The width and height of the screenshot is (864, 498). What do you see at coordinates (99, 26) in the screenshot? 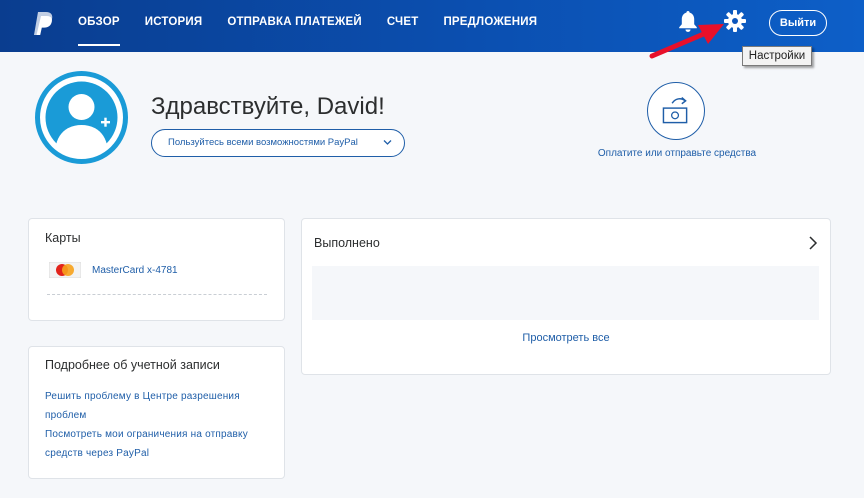
I see `nav-overview: ОБЗОР` at bounding box center [99, 26].